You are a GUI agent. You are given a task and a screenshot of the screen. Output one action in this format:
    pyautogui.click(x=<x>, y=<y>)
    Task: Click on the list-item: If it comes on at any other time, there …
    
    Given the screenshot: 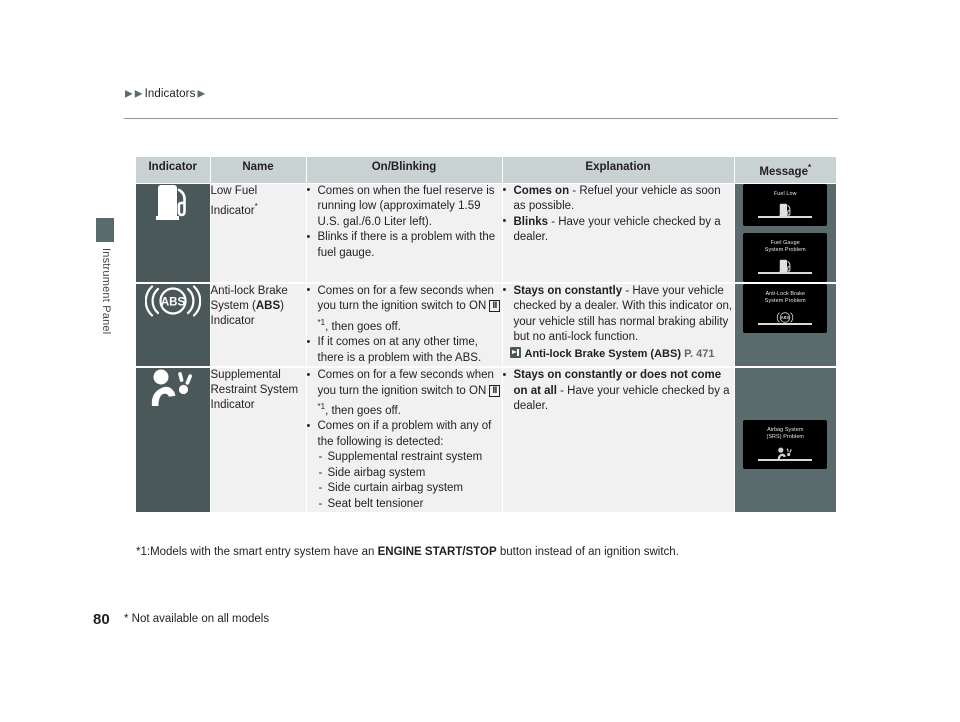 What is the action you would take?
    pyautogui.click(x=404, y=350)
    